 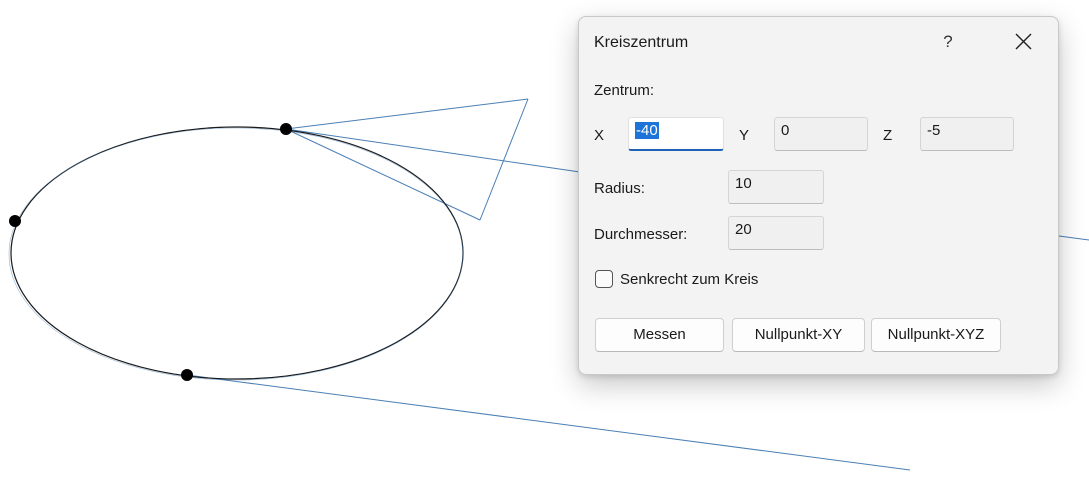 What do you see at coordinates (798, 335) in the screenshot?
I see `zero-xy-button: Nullpunkt-XY` at bounding box center [798, 335].